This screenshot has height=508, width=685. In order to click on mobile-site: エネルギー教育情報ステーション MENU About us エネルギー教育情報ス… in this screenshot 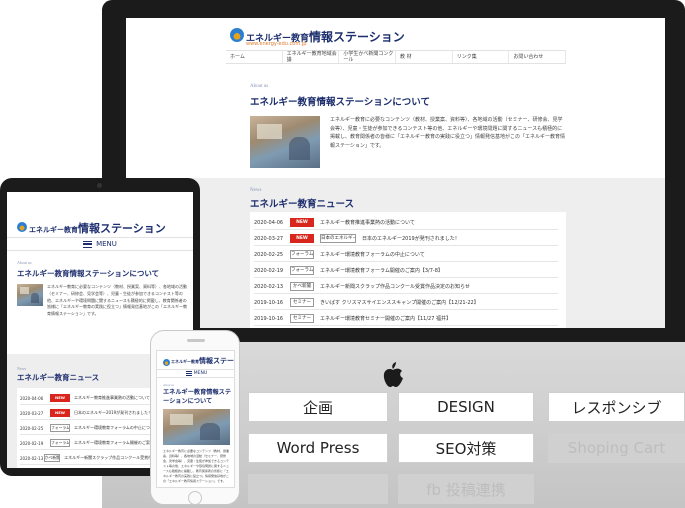, I will do `click(195, 419)`.